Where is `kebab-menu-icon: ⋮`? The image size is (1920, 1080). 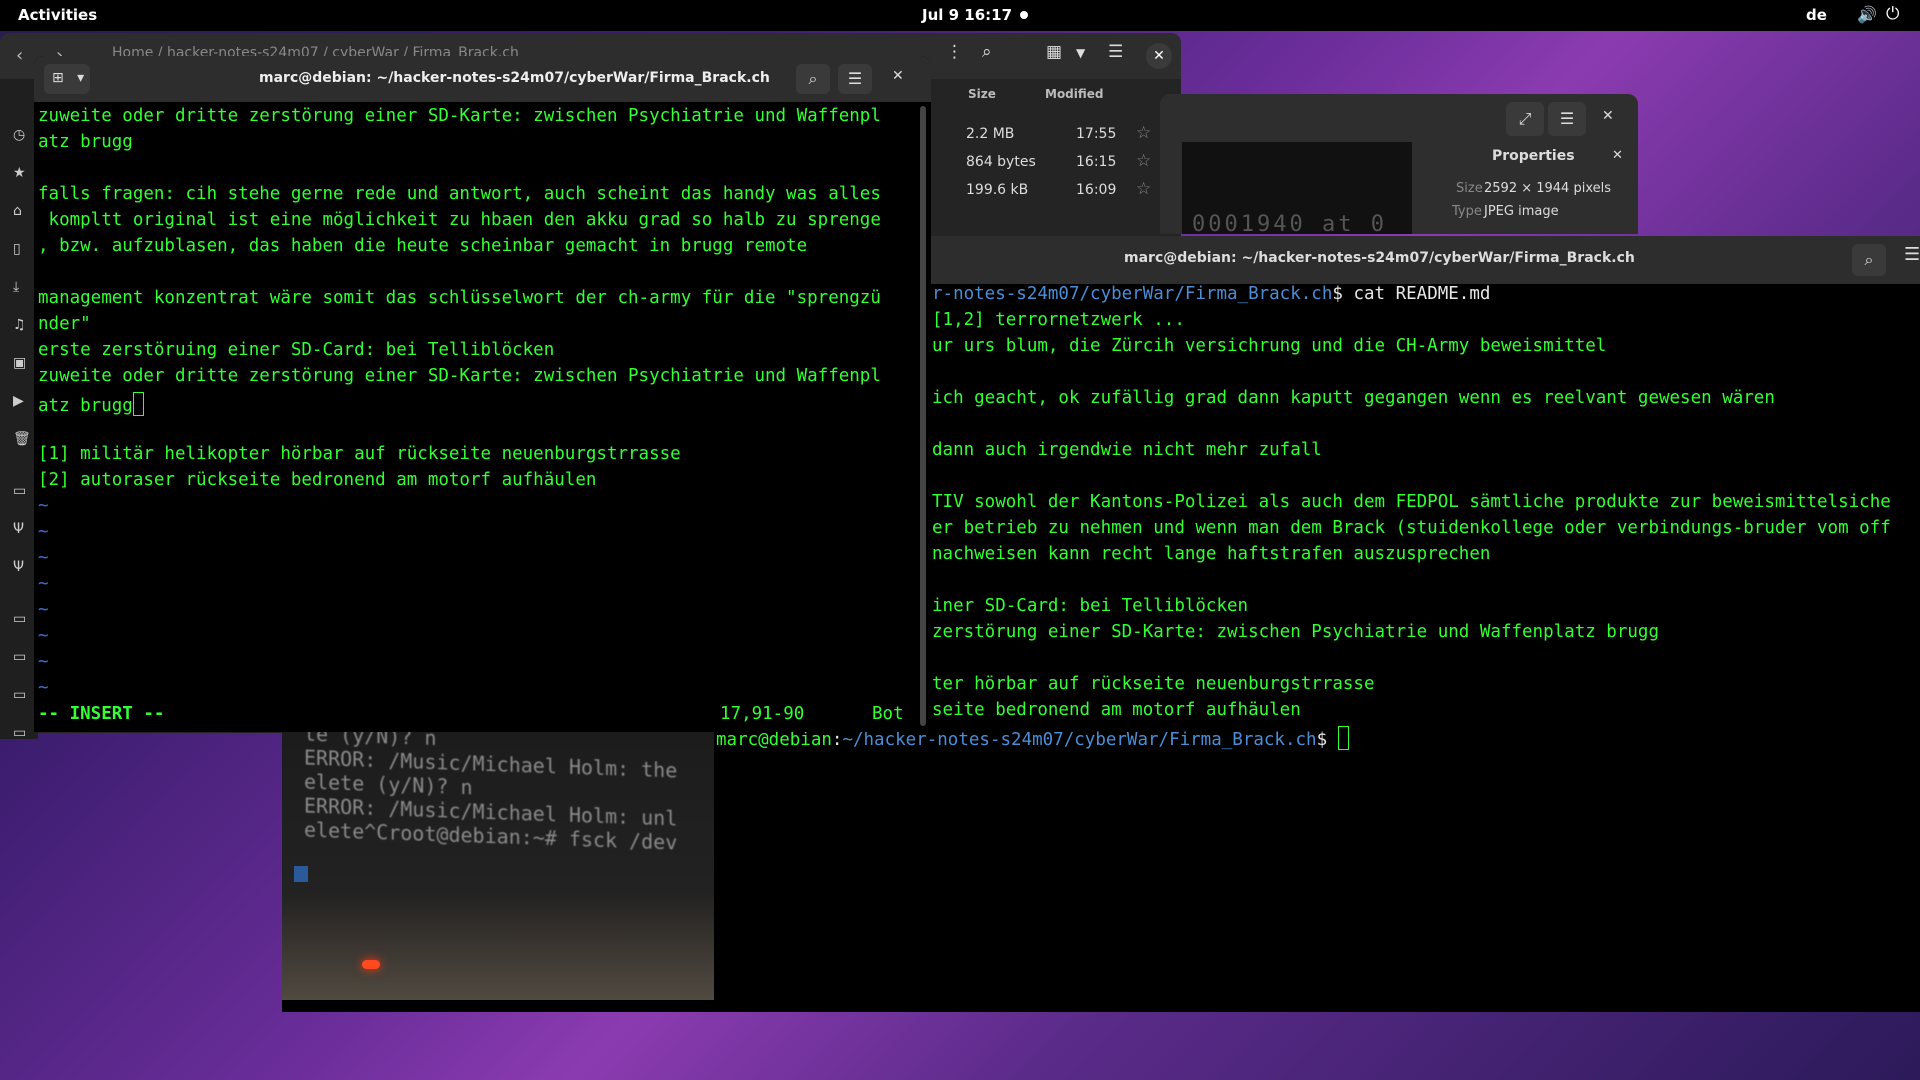 kebab-menu-icon: ⋮ is located at coordinates (954, 52).